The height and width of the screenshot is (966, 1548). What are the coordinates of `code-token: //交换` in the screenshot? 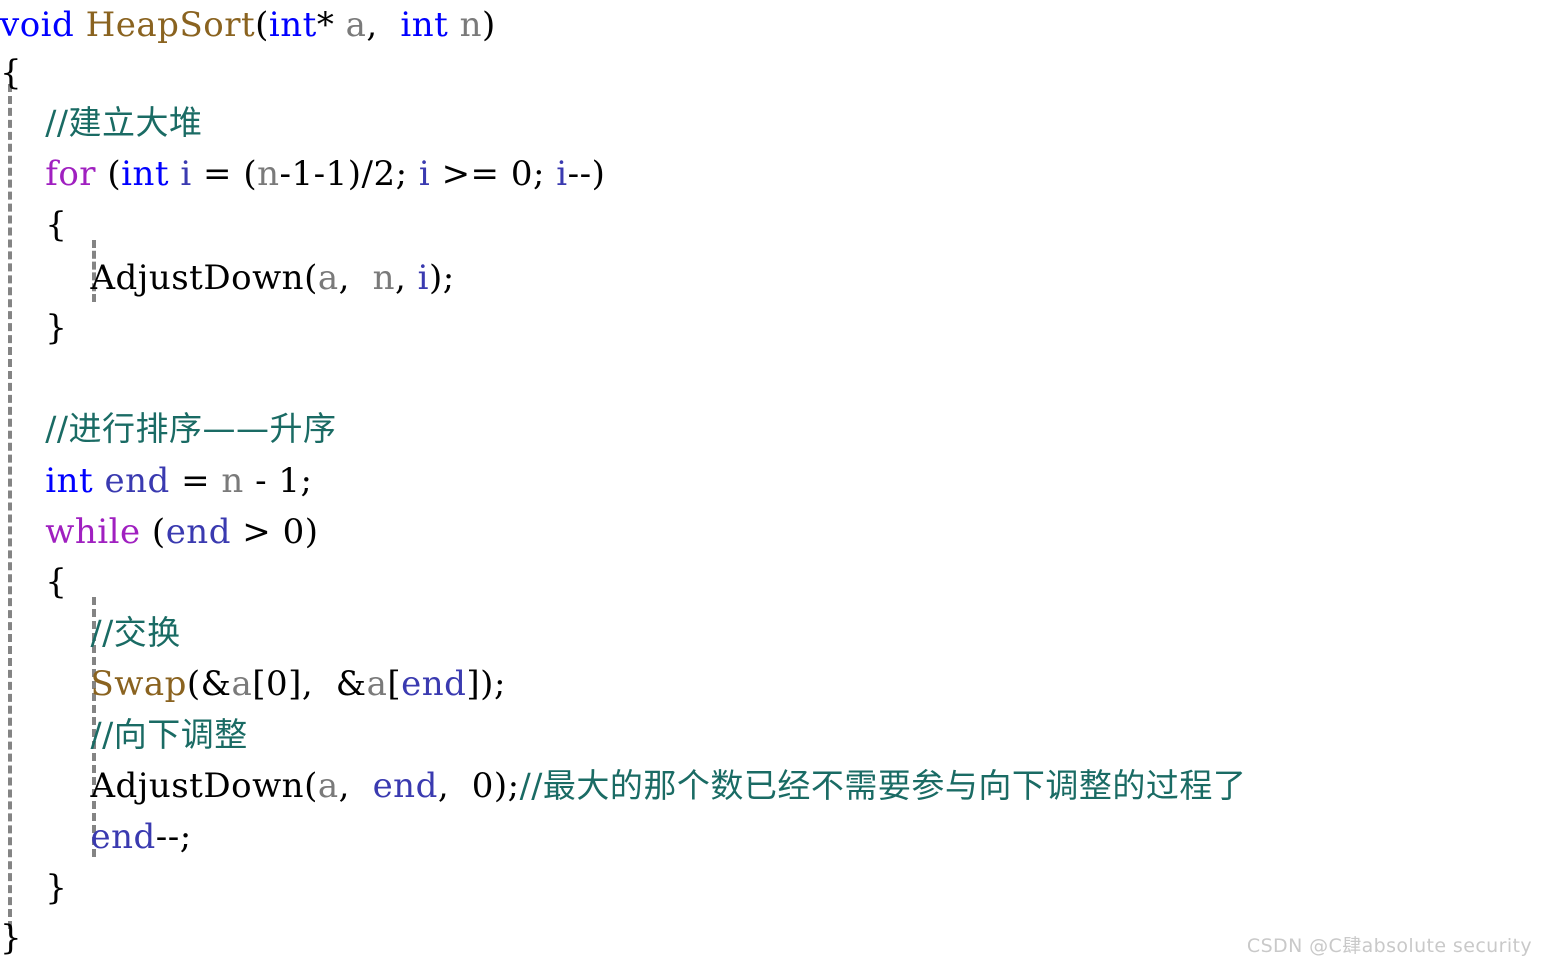 It's located at (135, 632).